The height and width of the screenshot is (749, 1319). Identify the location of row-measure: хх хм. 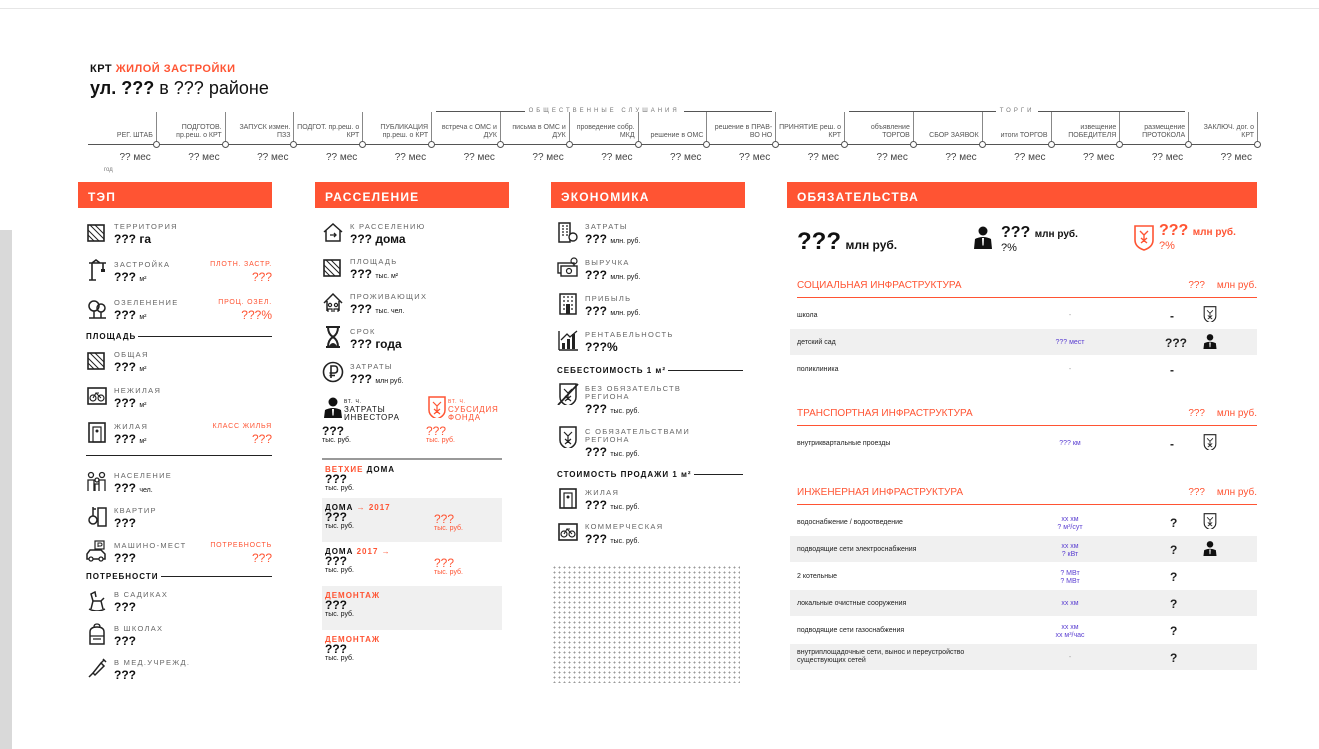
(1070, 603).